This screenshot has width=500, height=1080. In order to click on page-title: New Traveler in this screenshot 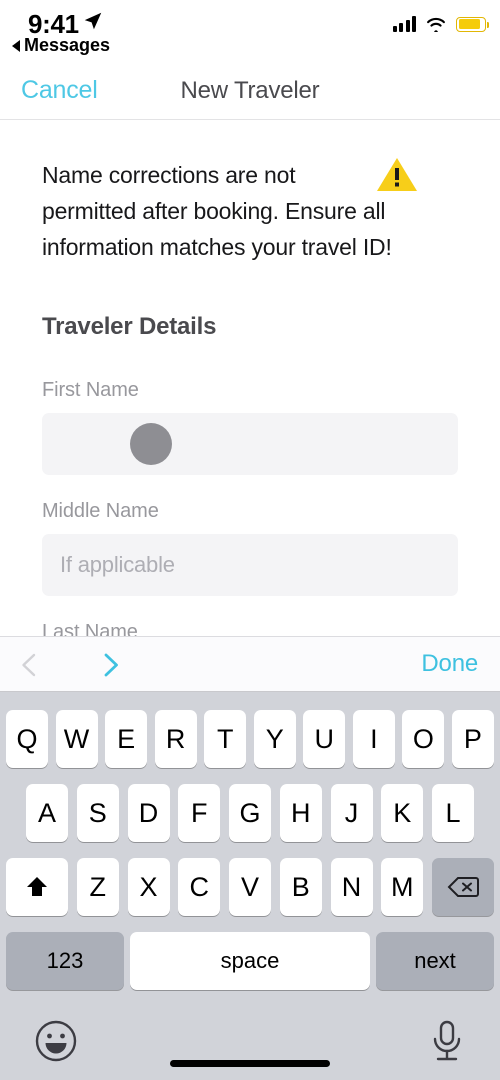, I will do `click(250, 90)`.